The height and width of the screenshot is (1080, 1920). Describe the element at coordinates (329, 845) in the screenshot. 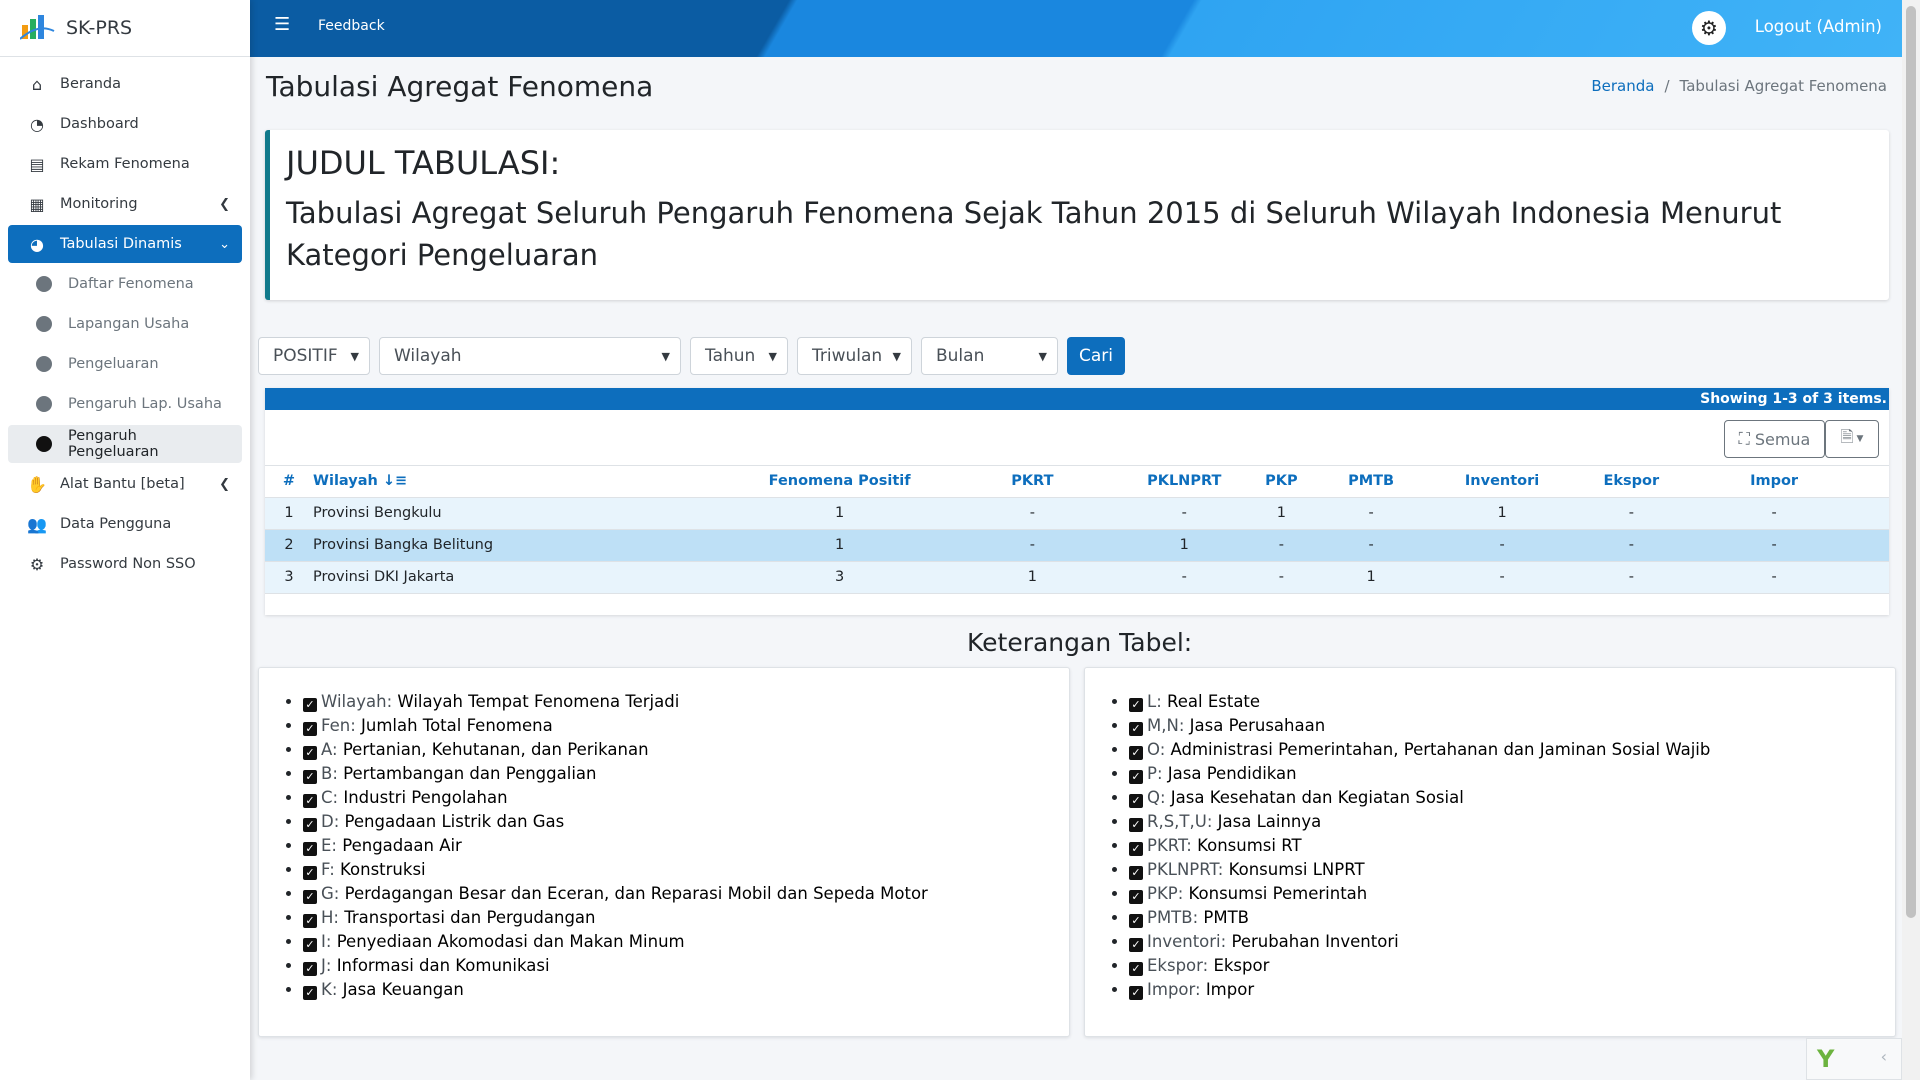

I see `ket-key: E:` at that location.